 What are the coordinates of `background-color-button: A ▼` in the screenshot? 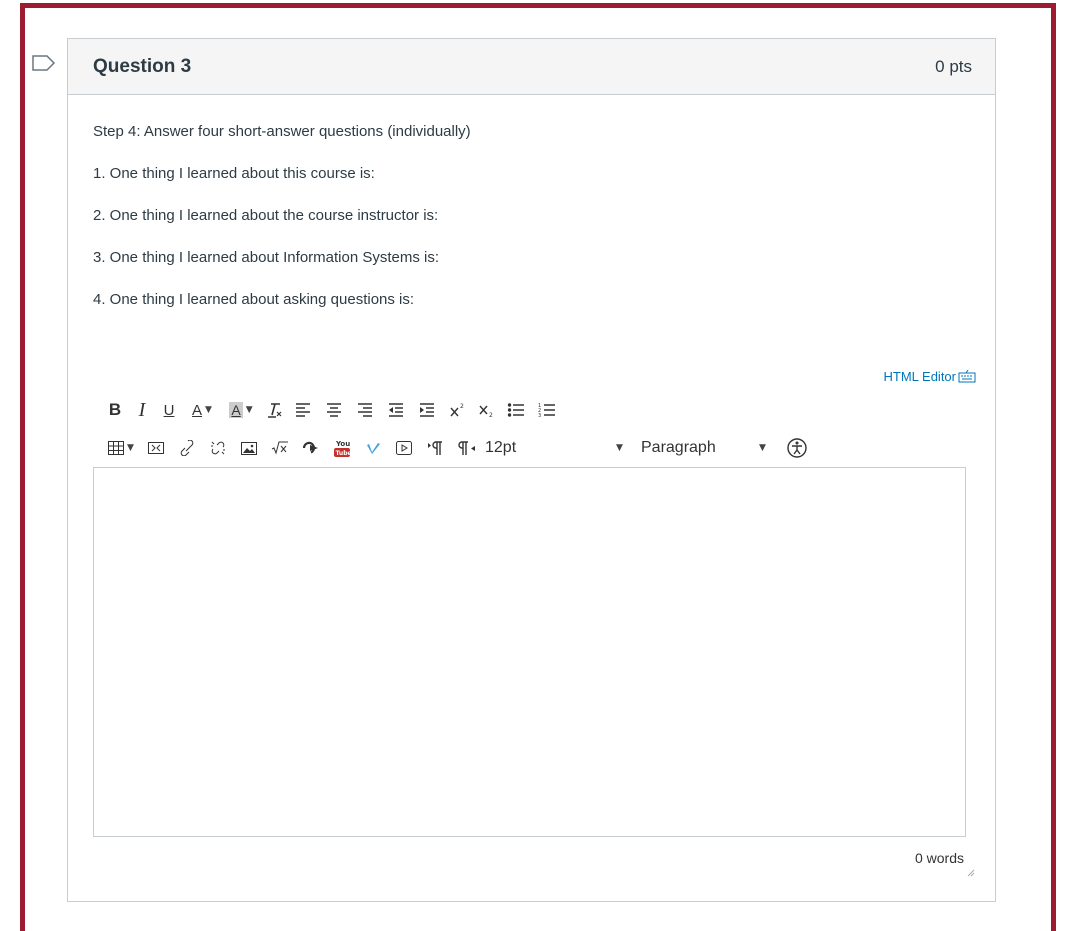 It's located at (241, 410).